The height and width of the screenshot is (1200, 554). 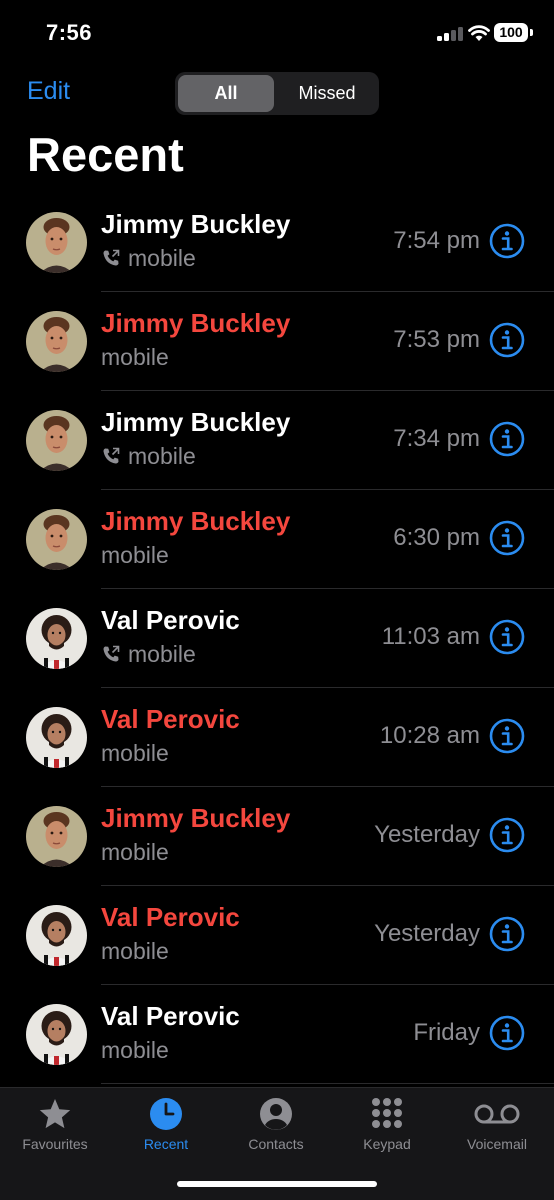 I want to click on tab-label: Contacts, so click(x=276, y=1144).